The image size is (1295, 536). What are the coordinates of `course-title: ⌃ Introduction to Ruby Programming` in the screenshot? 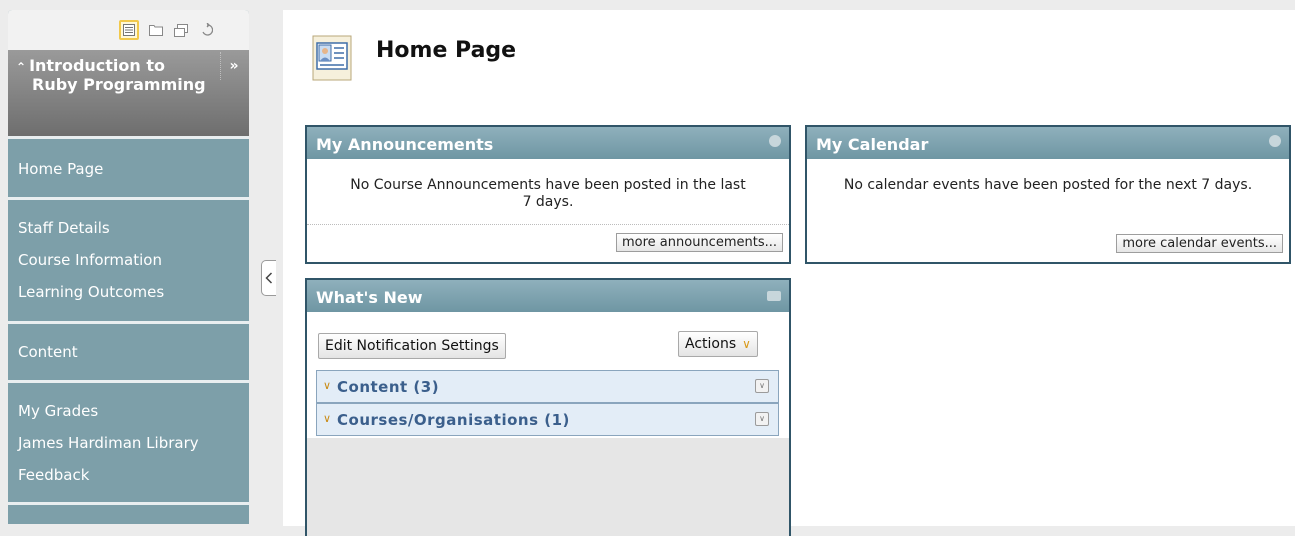 It's located at (111, 75).